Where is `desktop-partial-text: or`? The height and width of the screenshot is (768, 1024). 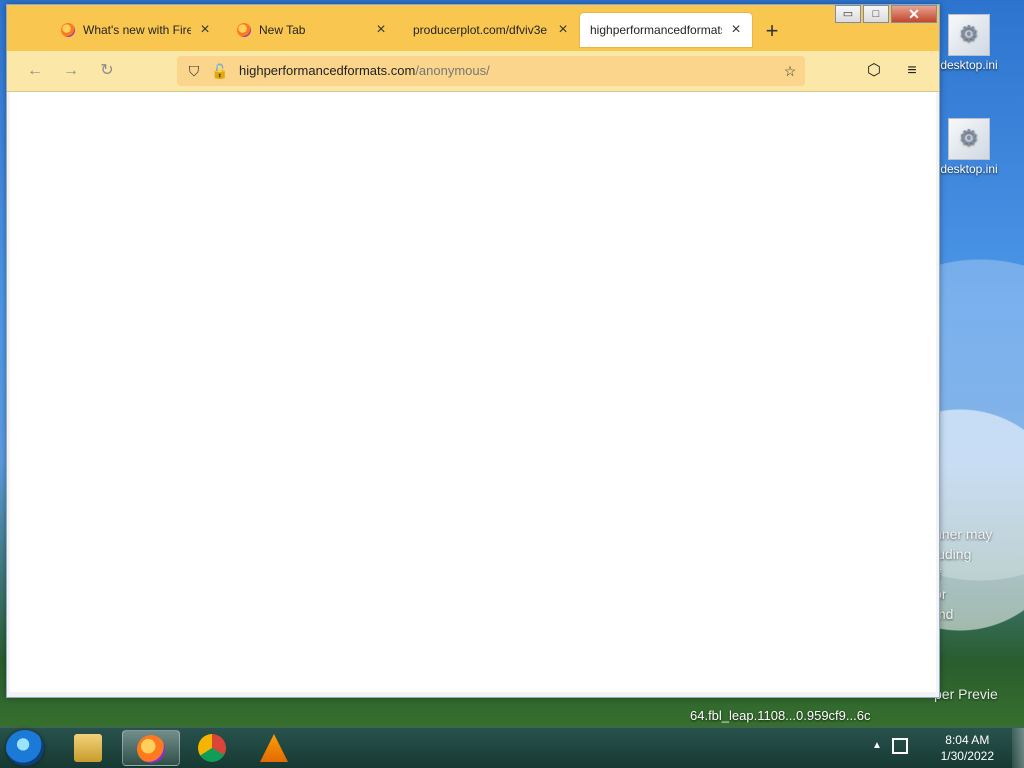
desktop-partial-text: or is located at coordinates (940, 594).